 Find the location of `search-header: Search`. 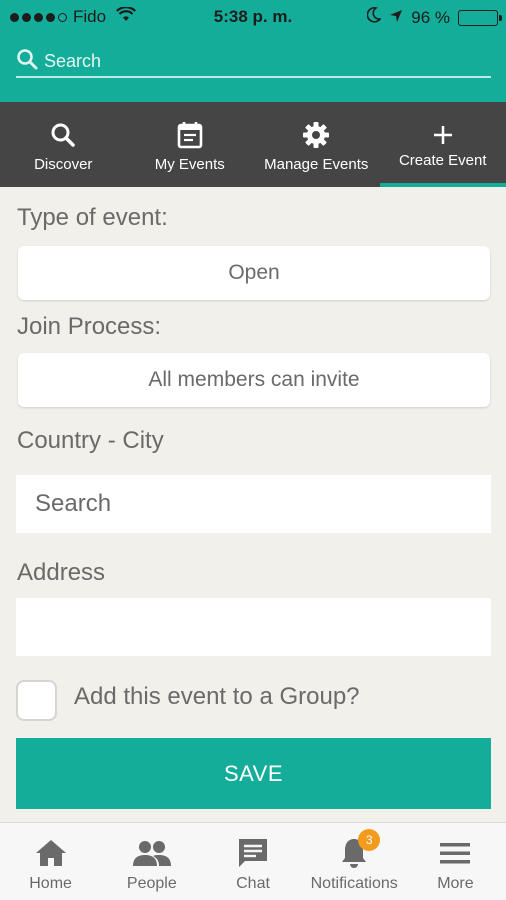

search-header: Search is located at coordinates (253, 68).